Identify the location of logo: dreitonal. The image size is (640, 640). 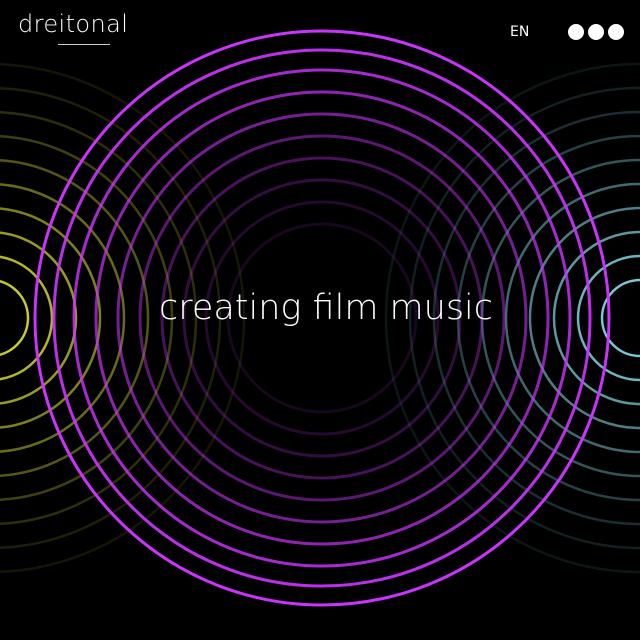
(73, 24).